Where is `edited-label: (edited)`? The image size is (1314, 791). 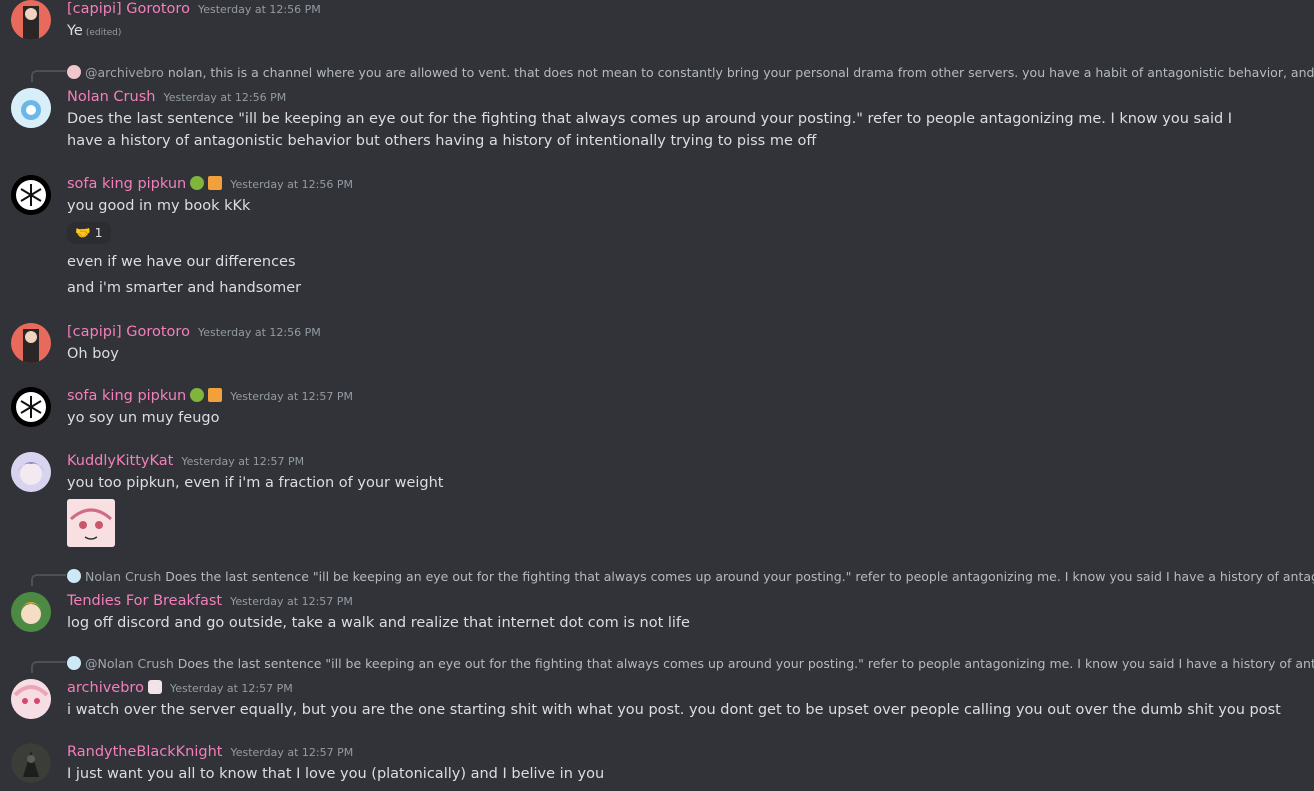
edited-label: (edited) is located at coordinates (103, 33).